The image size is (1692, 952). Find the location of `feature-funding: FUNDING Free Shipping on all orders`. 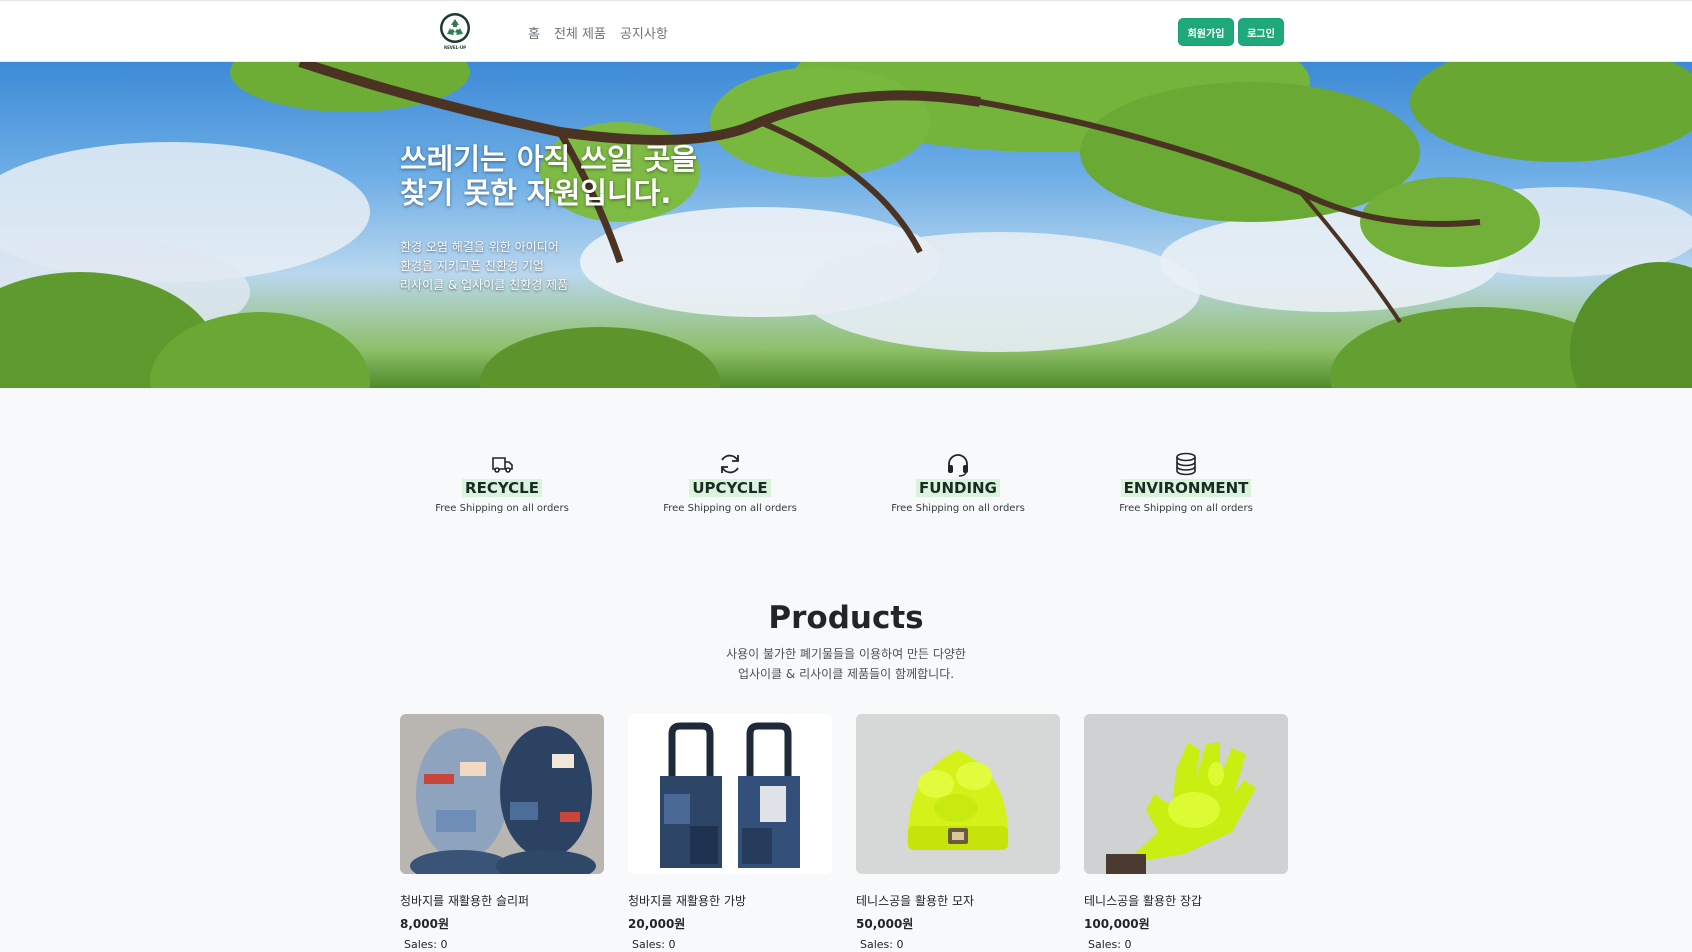

feature-funding: FUNDING Free Shipping on all orders is located at coordinates (958, 482).